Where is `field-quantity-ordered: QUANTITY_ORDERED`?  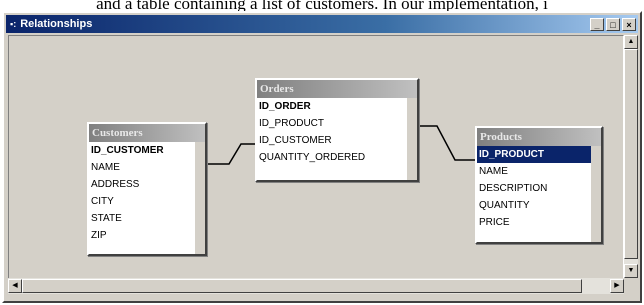 field-quantity-ordered: QUANTITY_ORDERED is located at coordinates (332, 157).